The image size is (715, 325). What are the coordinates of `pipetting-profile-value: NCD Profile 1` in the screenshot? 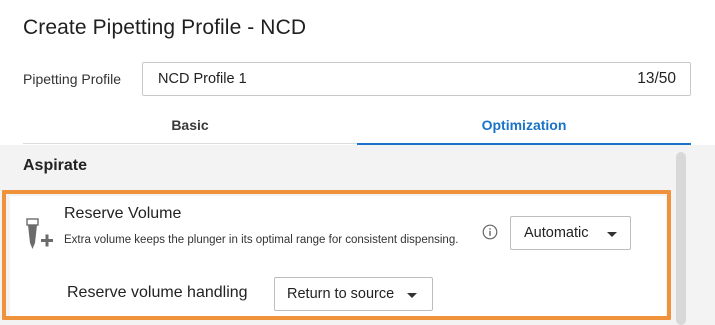 It's located at (202, 79).